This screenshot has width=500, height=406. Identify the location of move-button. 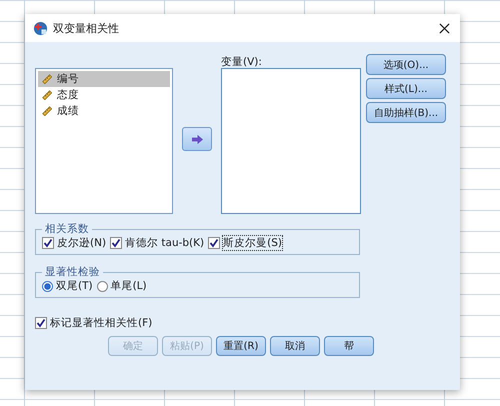
(197, 139).